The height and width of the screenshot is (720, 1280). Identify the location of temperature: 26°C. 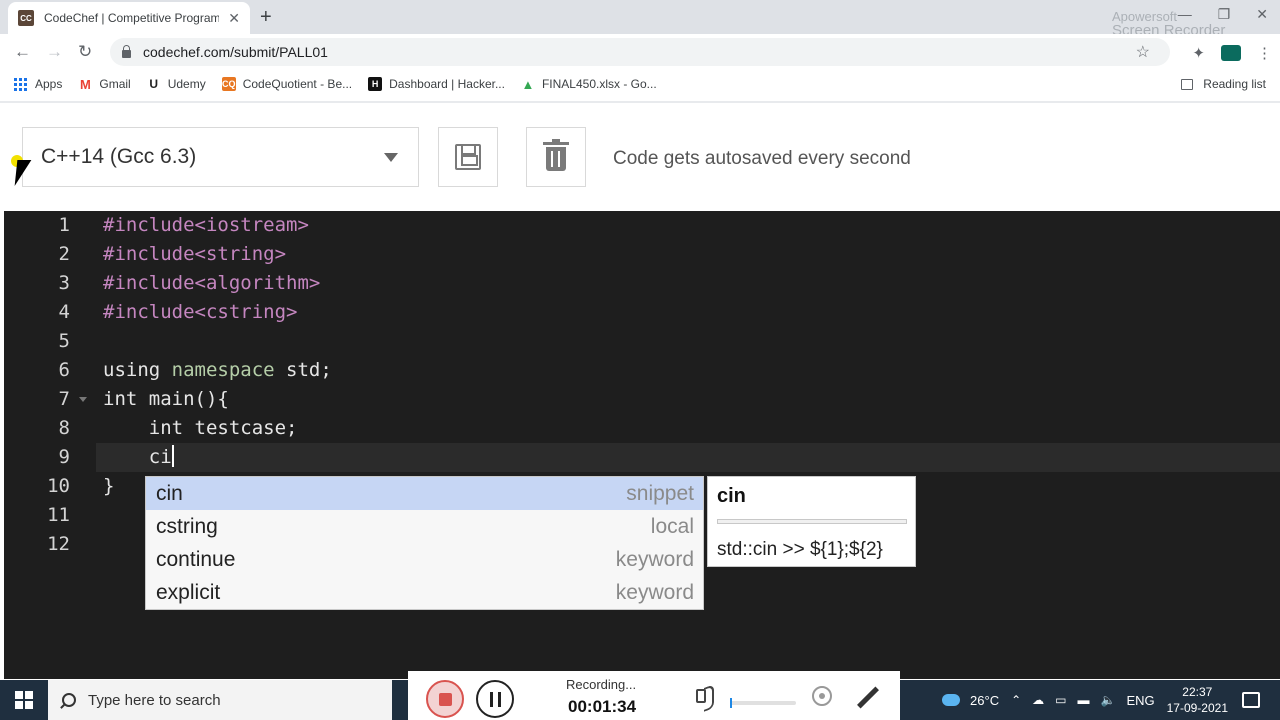
(984, 700).